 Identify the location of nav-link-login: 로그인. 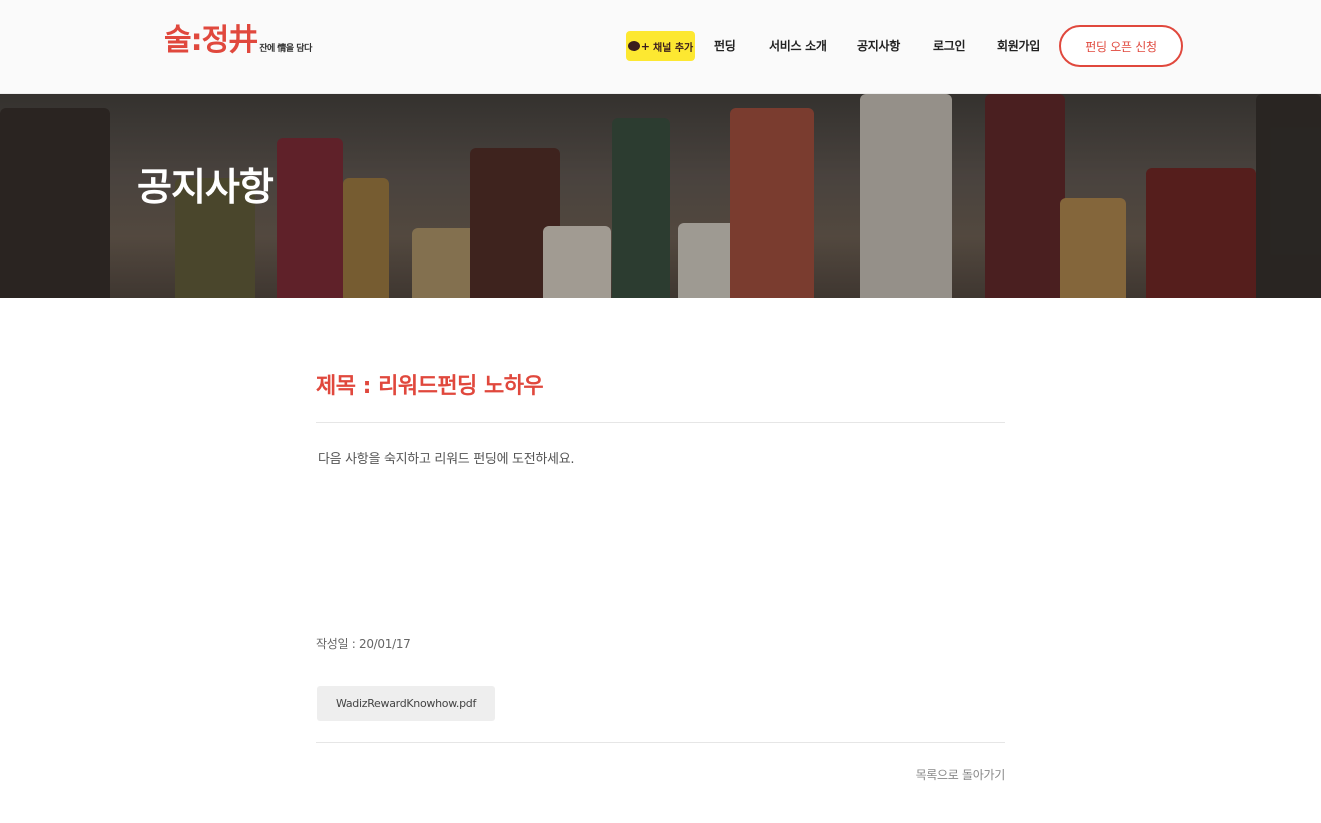
(949, 45).